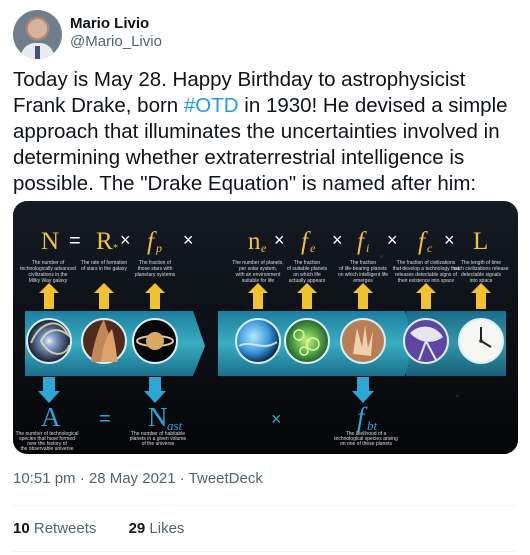 The height and width of the screenshot is (555, 530). I want to click on eq-fi-sub: i, so click(367, 248).